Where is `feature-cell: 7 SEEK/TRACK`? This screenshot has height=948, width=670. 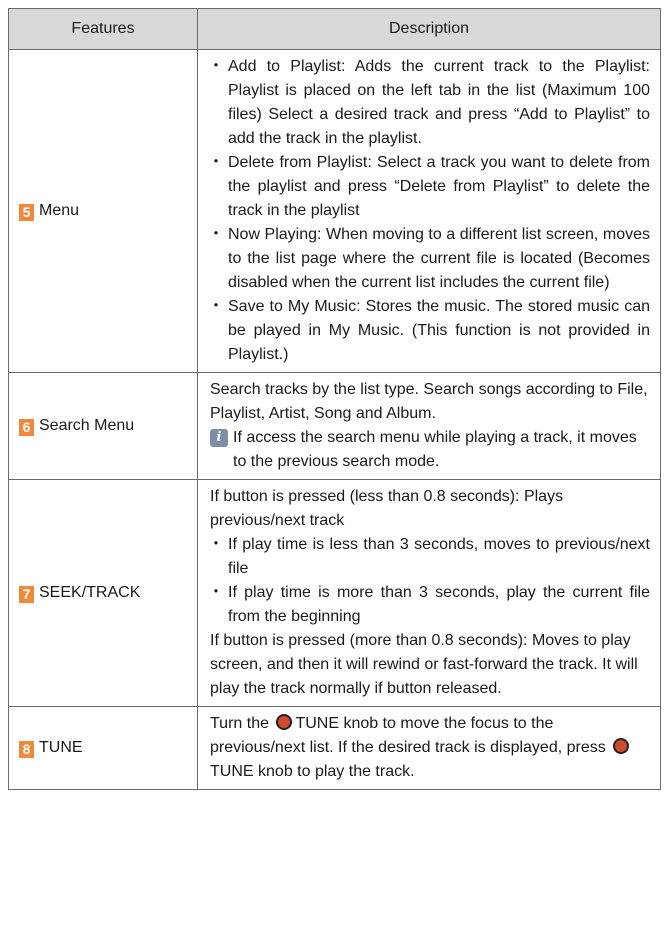 feature-cell: 7 SEEK/TRACK is located at coordinates (103, 593).